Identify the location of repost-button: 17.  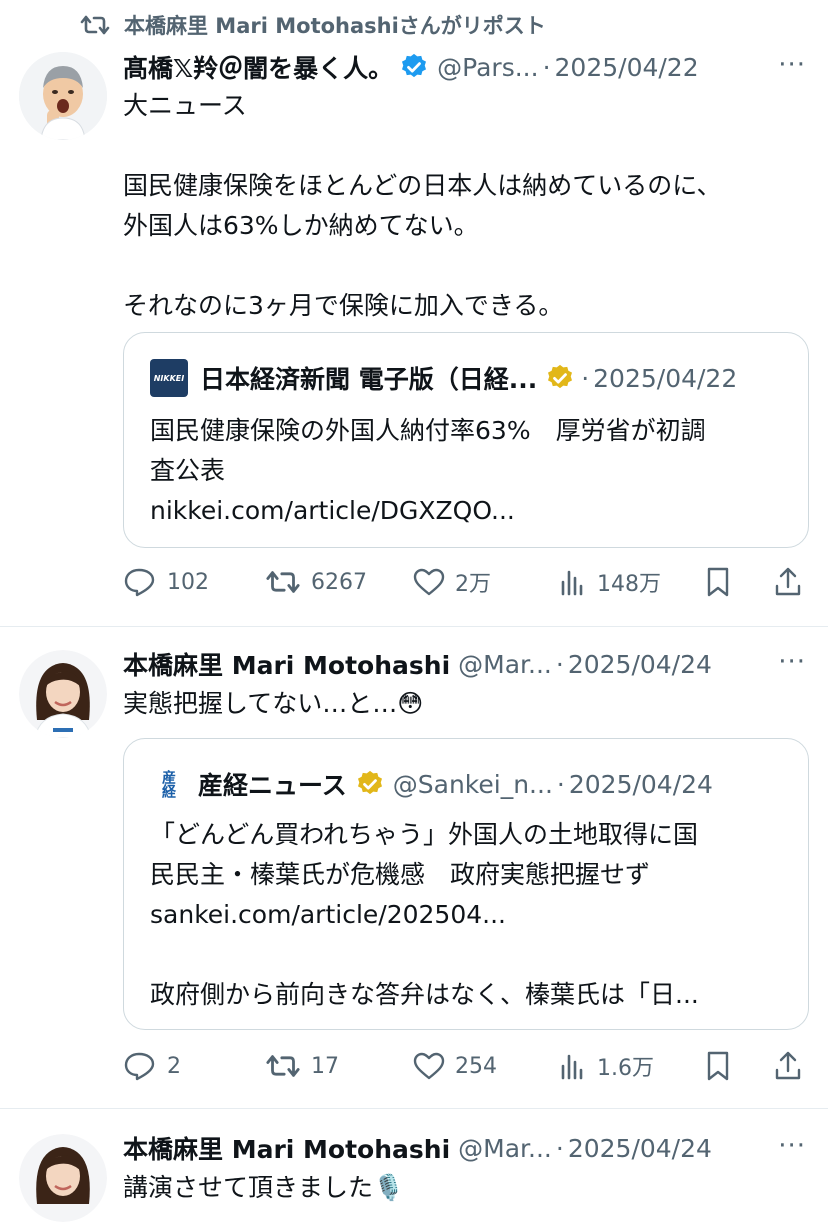
(302, 1066).